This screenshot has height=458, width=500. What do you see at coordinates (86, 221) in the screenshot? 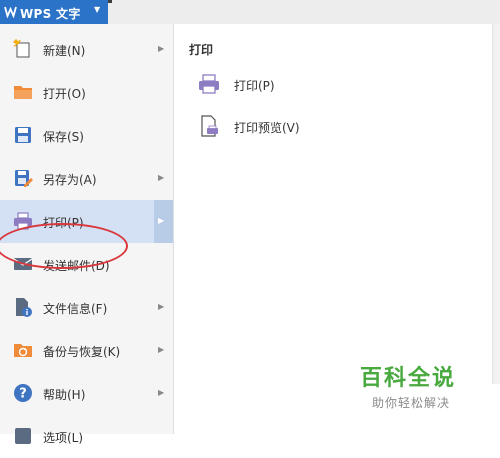
I see `menu-item-print: 打印(P) ▶` at bounding box center [86, 221].